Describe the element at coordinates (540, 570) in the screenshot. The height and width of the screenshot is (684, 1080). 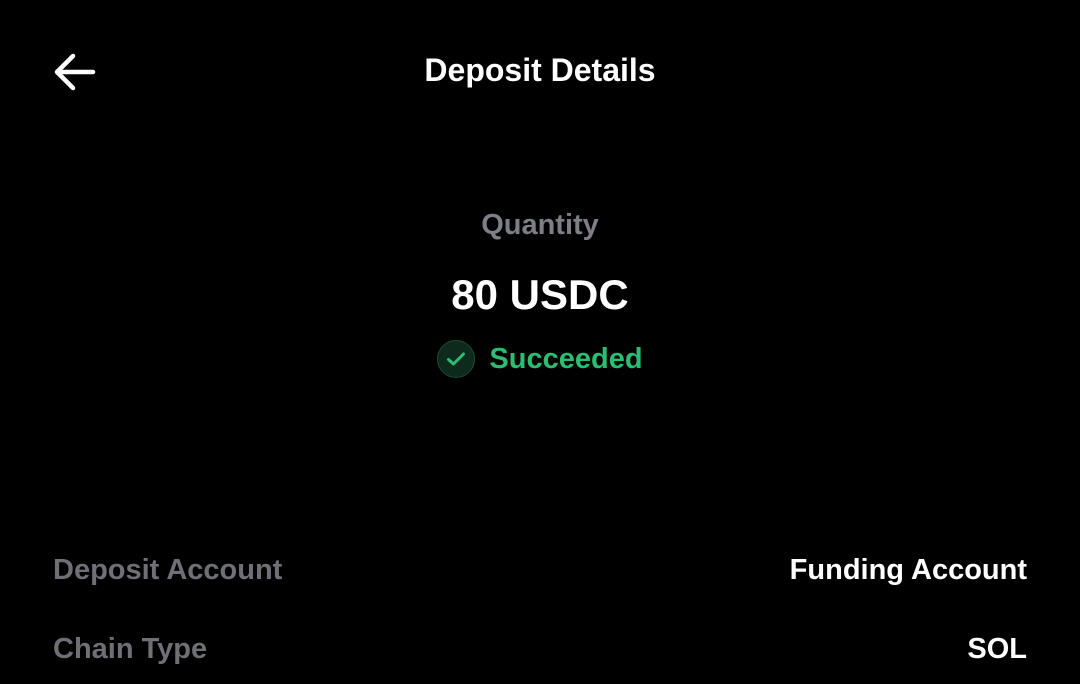
I see `detail-row-deposit-account: Deposit Account Funding Account` at that location.